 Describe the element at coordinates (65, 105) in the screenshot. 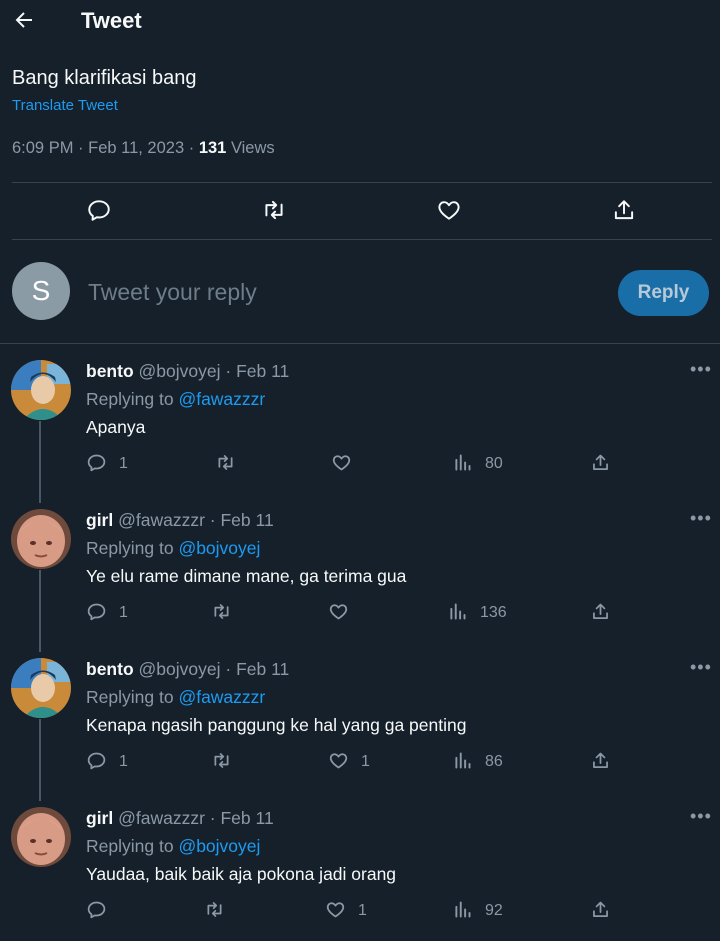

I see `translate-tweet-link: Translate Tweet` at that location.